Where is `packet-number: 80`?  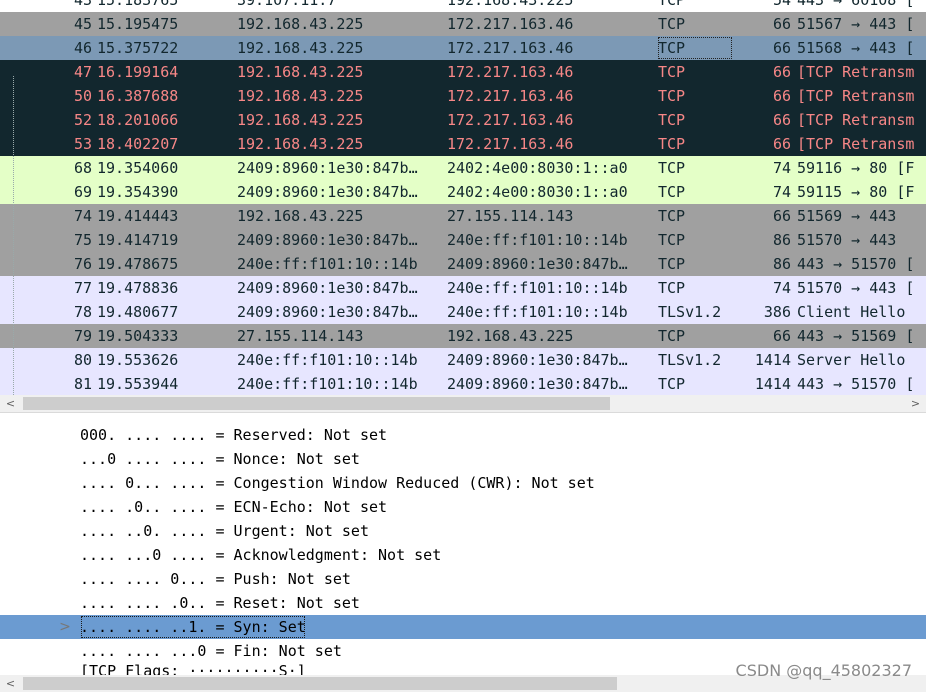 packet-number: 80 is located at coordinates (82, 360).